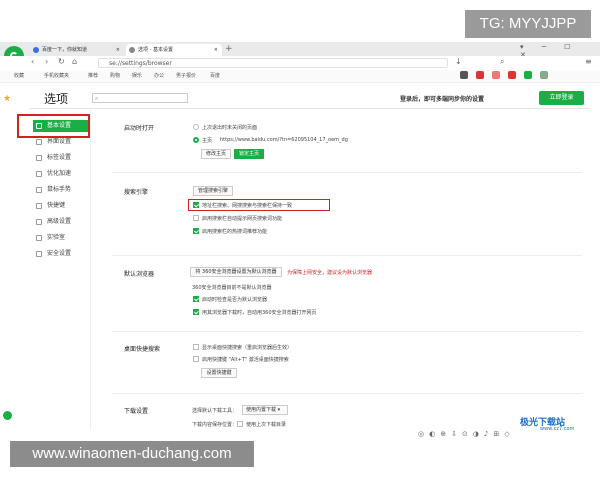  What do you see at coordinates (273, 63) in the screenshot?
I see `address-bar: se://settings/browser` at bounding box center [273, 63].